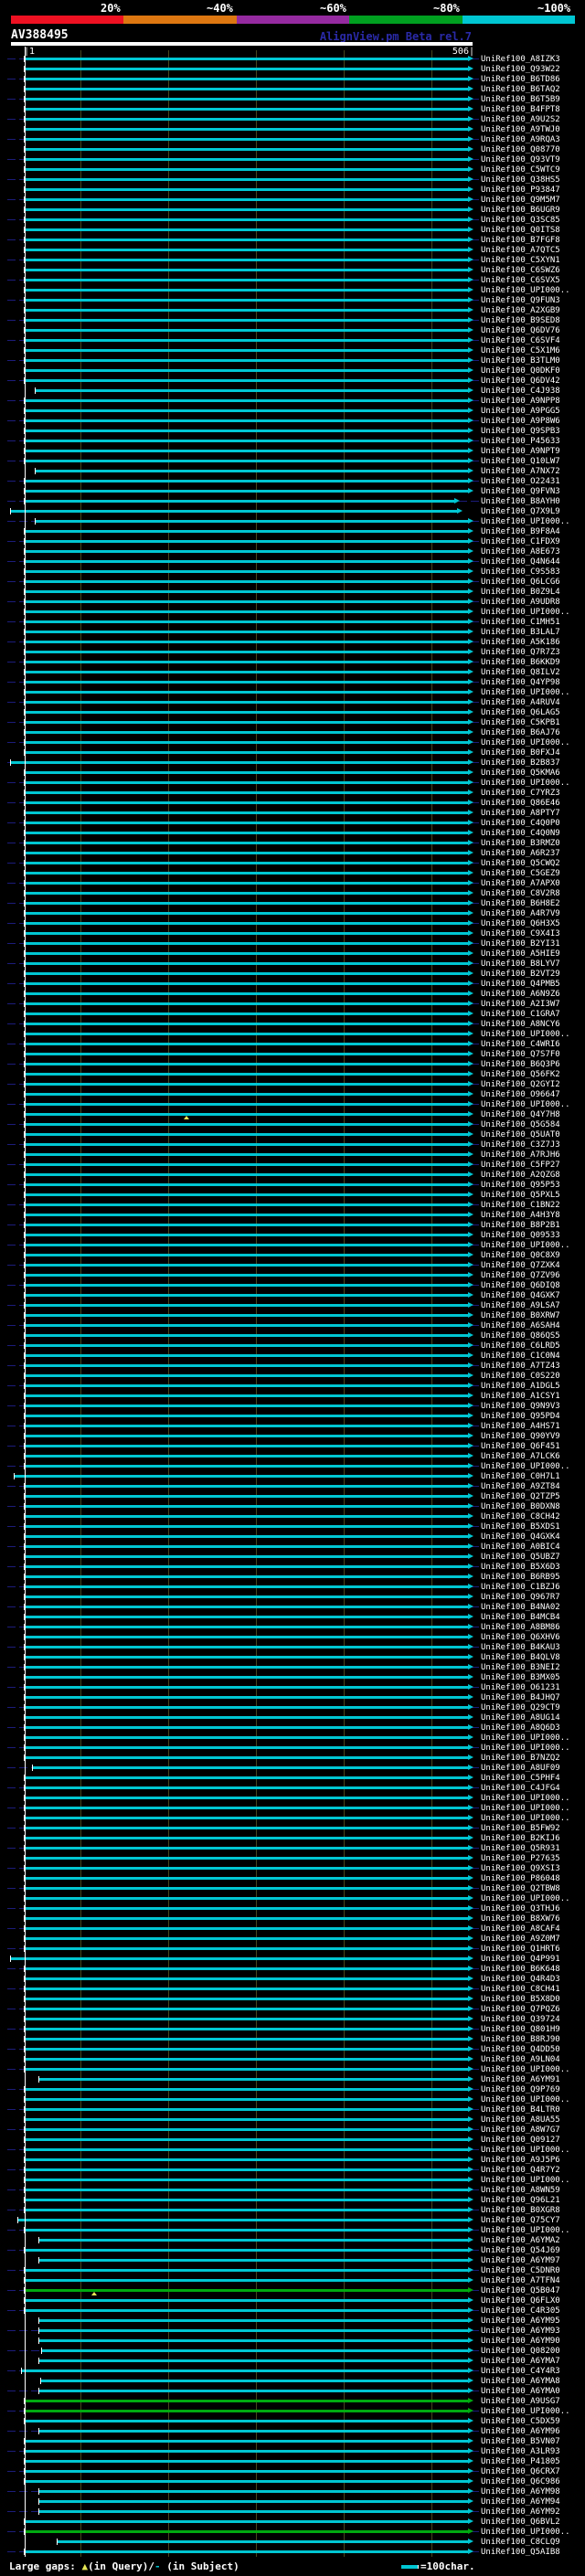 The height and width of the screenshot is (2576, 585). Describe the element at coordinates (520, 1205) in the screenshot. I see `hit-label: UniRef100_C1BN22` at that location.